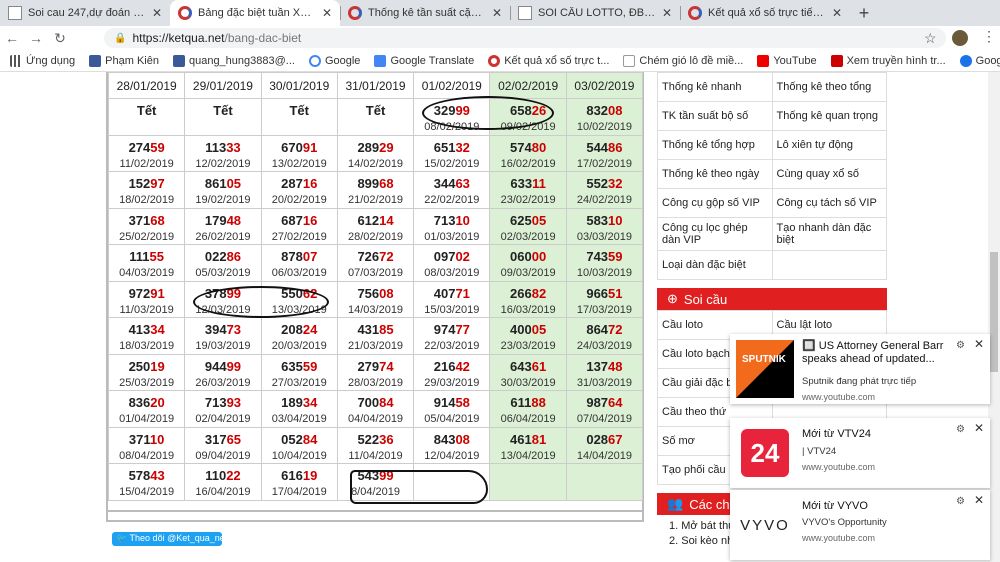 Image resolution: width=1000 pixels, height=562 pixels. What do you see at coordinates (222, 402) in the screenshot?
I see `result-number: 71393` at bounding box center [222, 402].